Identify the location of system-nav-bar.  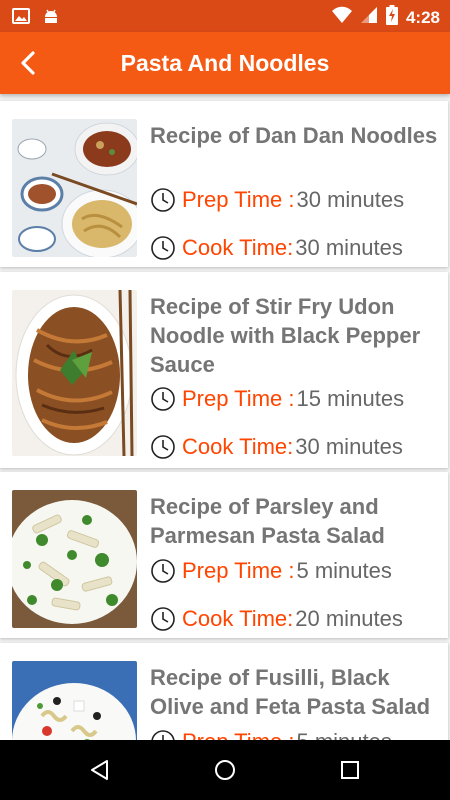
(225, 770).